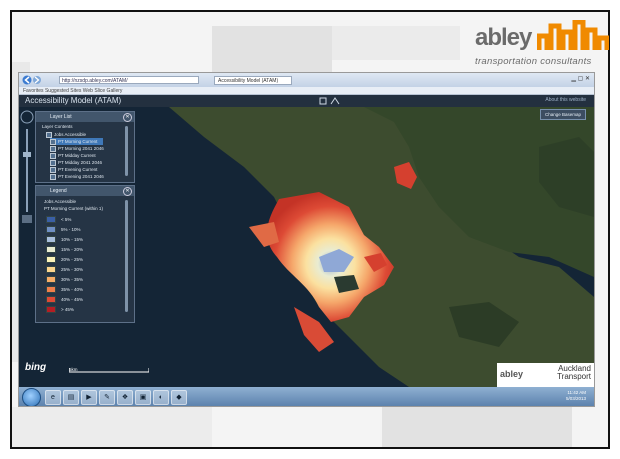 The image size is (620, 459). What do you see at coordinates (72, 239) in the screenshot?
I see `legend-label: 10% - 15%` at bounding box center [72, 239].